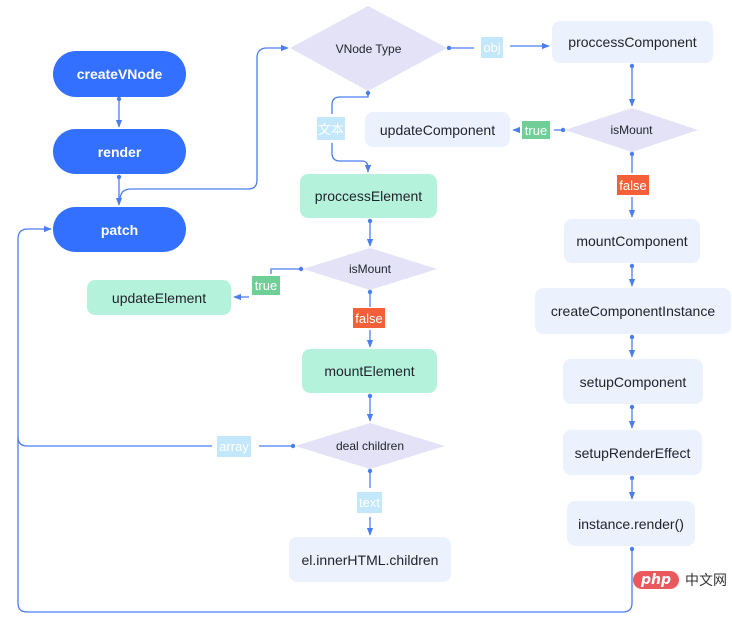  What do you see at coordinates (706, 580) in the screenshot?
I see `php-logo-text: 中文网` at bounding box center [706, 580].